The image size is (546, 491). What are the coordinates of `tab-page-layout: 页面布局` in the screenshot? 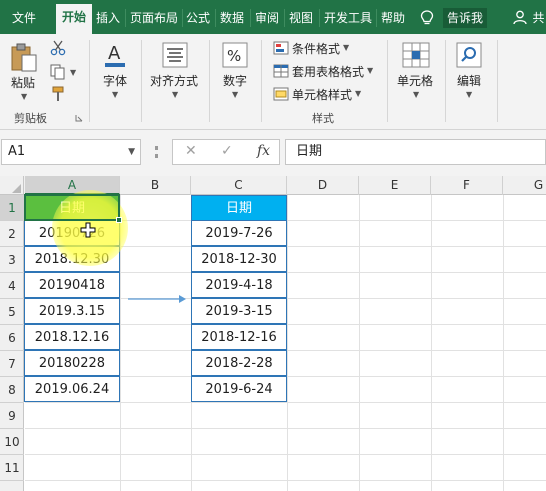 It's located at (154, 18).